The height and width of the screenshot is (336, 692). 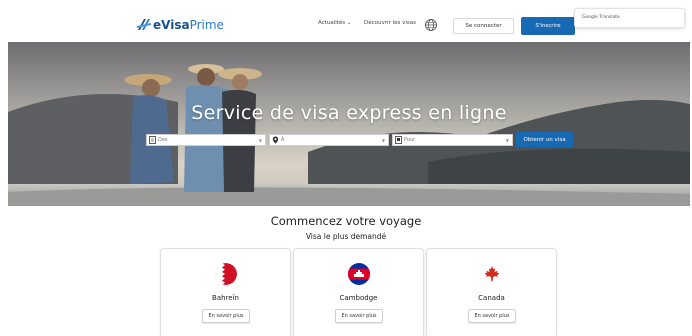 I want to click on destination-select: À ▼, so click(x=329, y=140).